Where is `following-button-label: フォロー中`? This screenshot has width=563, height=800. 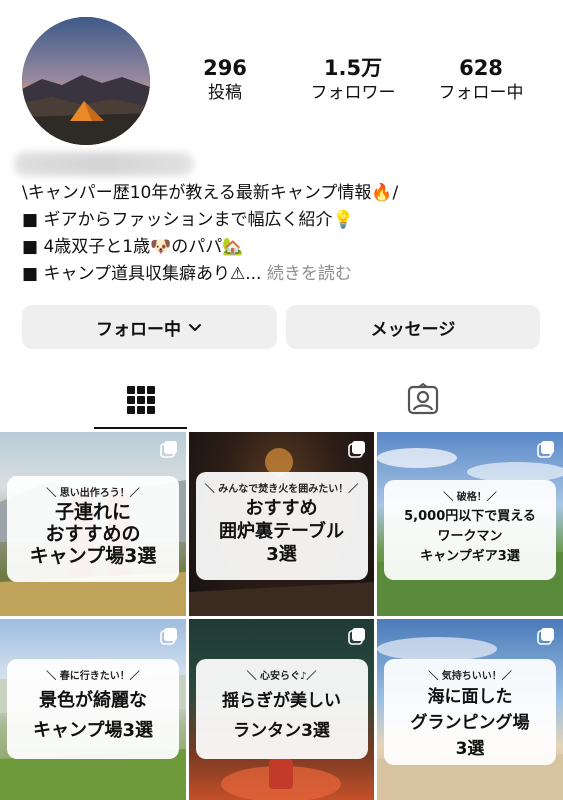
following-button-label: フォロー中 is located at coordinates (138, 329).